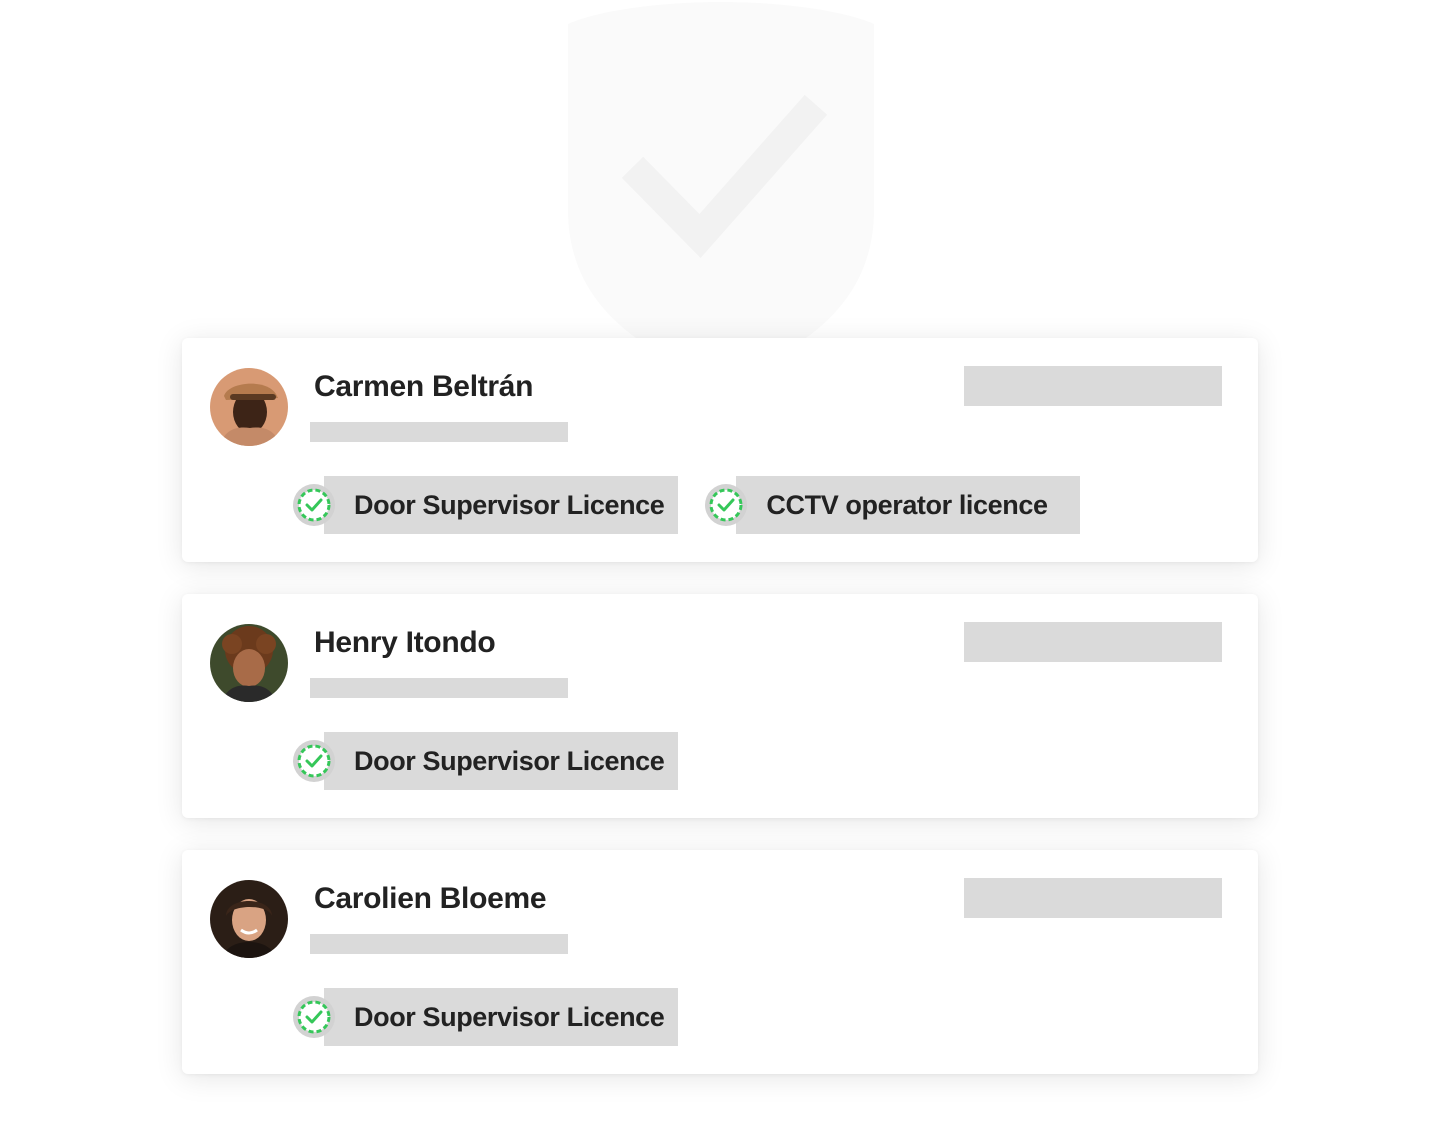  What do you see at coordinates (720, 706) in the screenshot?
I see `profile-card: Henry Itondo Door Supervisor Licence` at bounding box center [720, 706].